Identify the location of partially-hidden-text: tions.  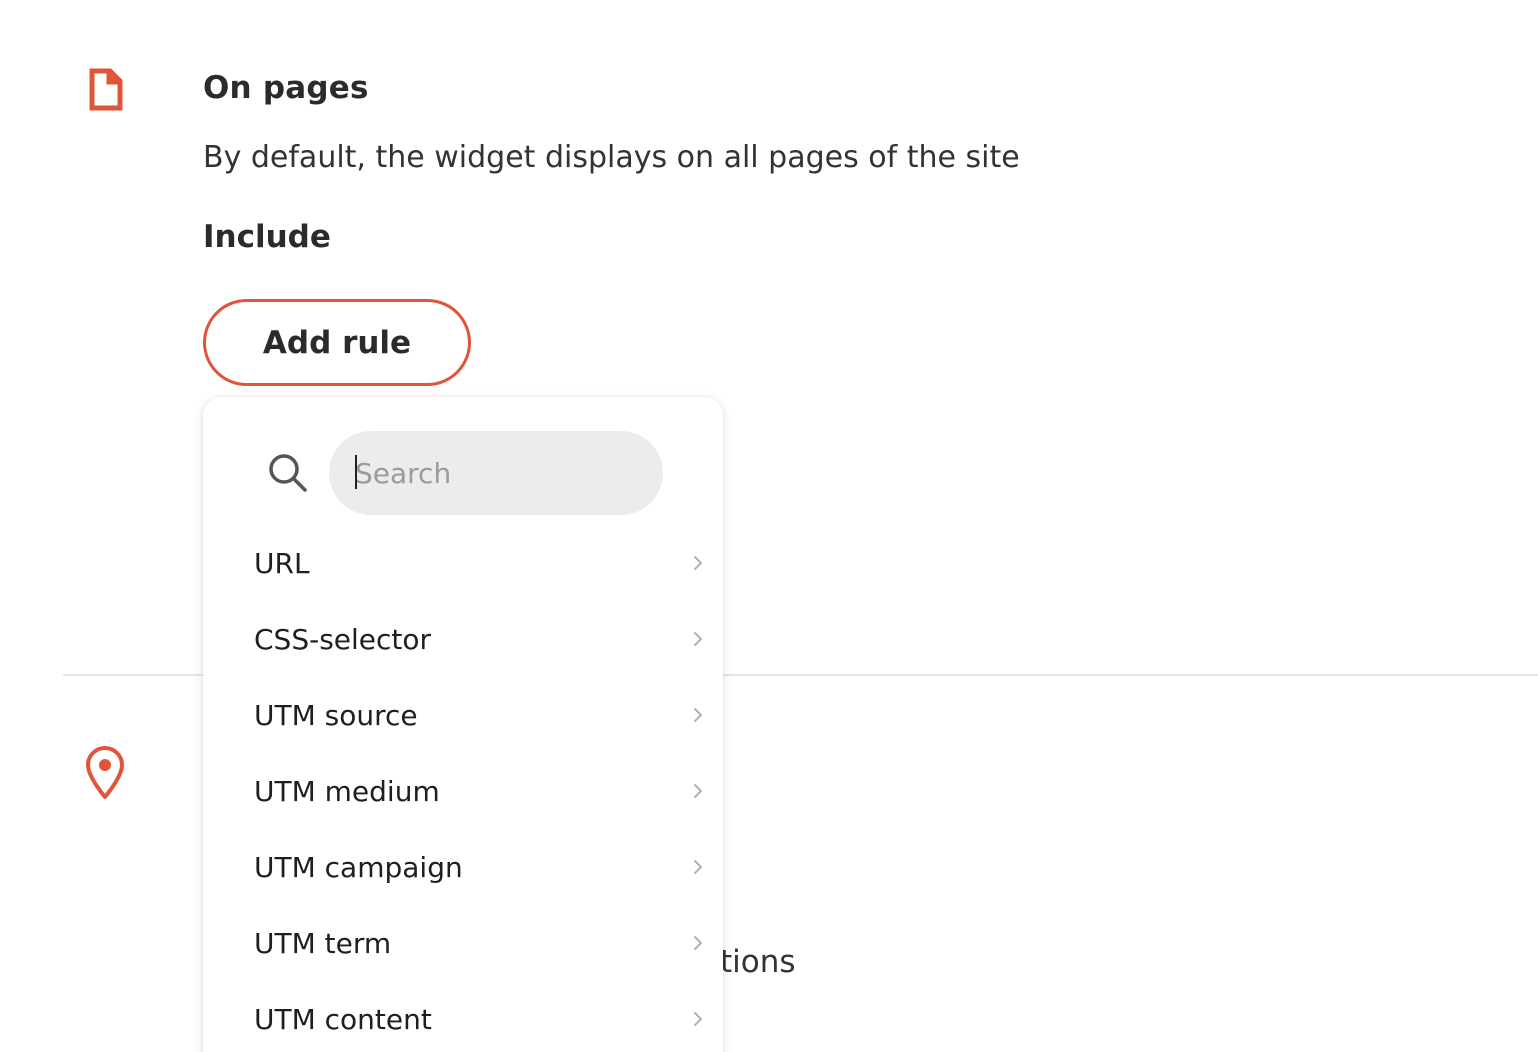
(758, 962).